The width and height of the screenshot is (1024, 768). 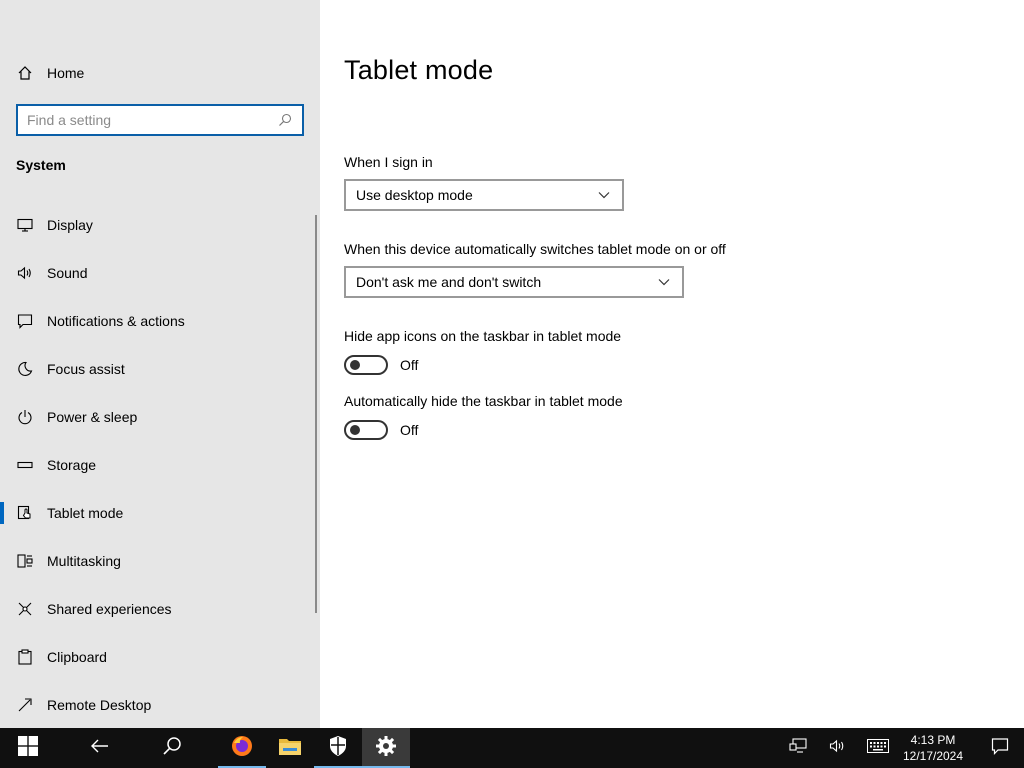 I want to click on auto-switch-value: Don't ask me and don't switch, so click(x=449, y=282).